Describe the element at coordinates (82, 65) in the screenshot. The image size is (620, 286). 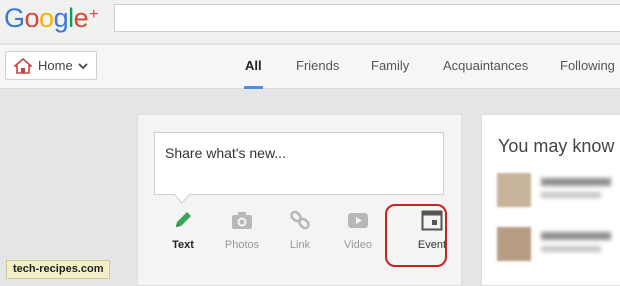
I see `chevron-down-icon` at that location.